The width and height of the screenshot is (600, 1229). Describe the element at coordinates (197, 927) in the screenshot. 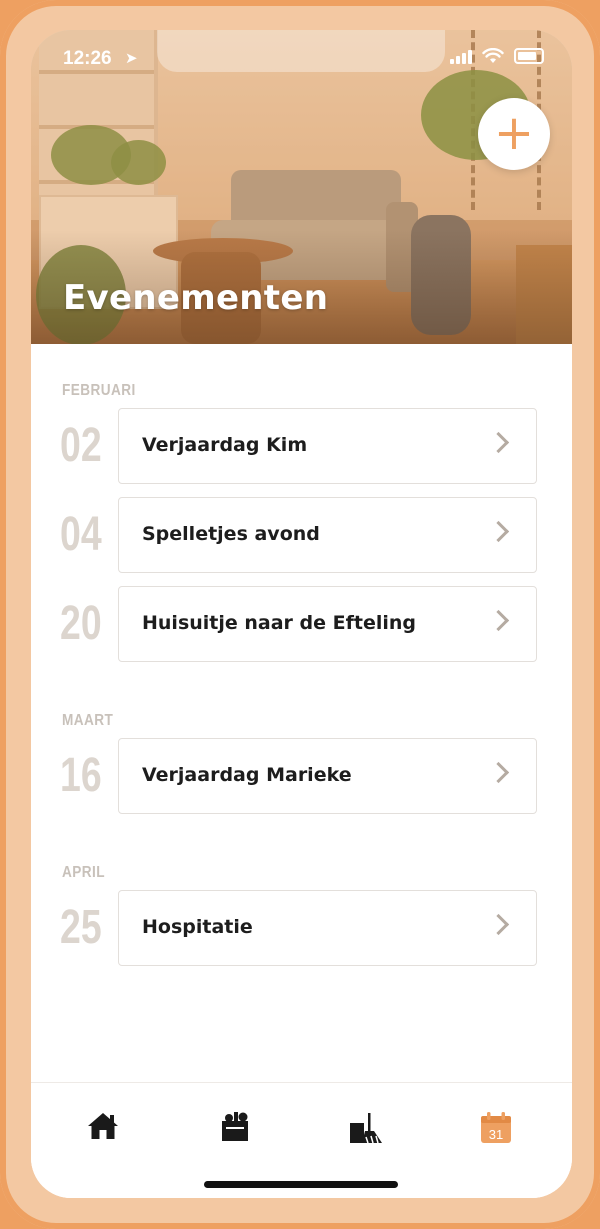

I see `event-title: Hospitatie` at that location.